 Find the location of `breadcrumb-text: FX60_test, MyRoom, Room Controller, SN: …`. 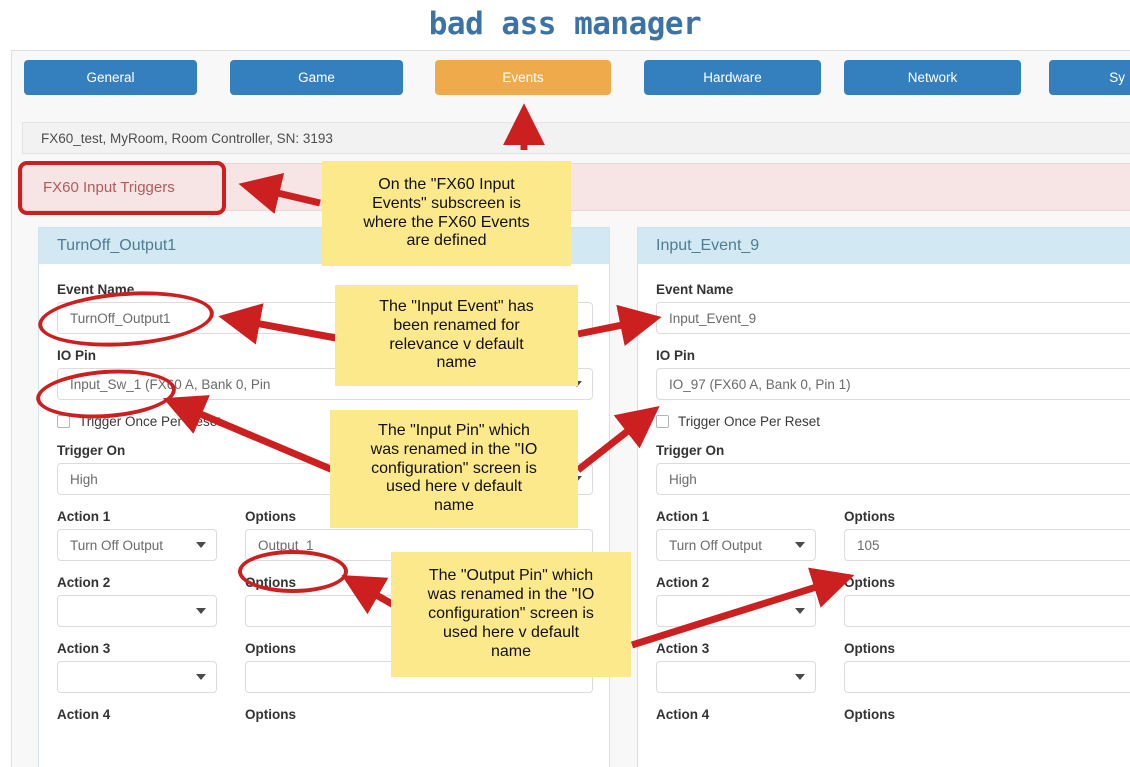

breadcrumb-text: FX60_test, MyRoom, Room Controller, SN: … is located at coordinates (187, 138).